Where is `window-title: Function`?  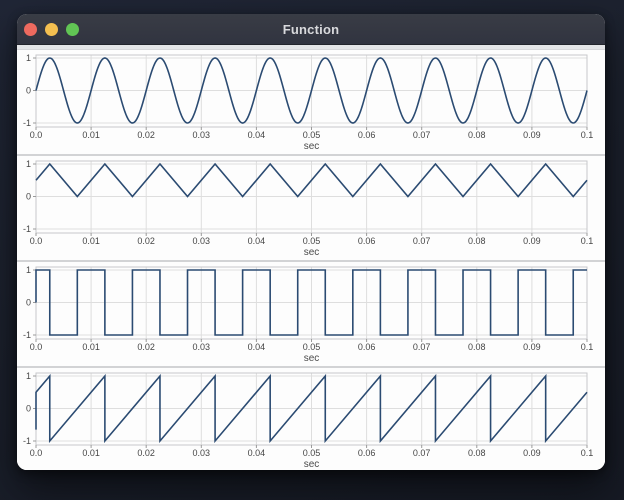
window-title: Function is located at coordinates (311, 29).